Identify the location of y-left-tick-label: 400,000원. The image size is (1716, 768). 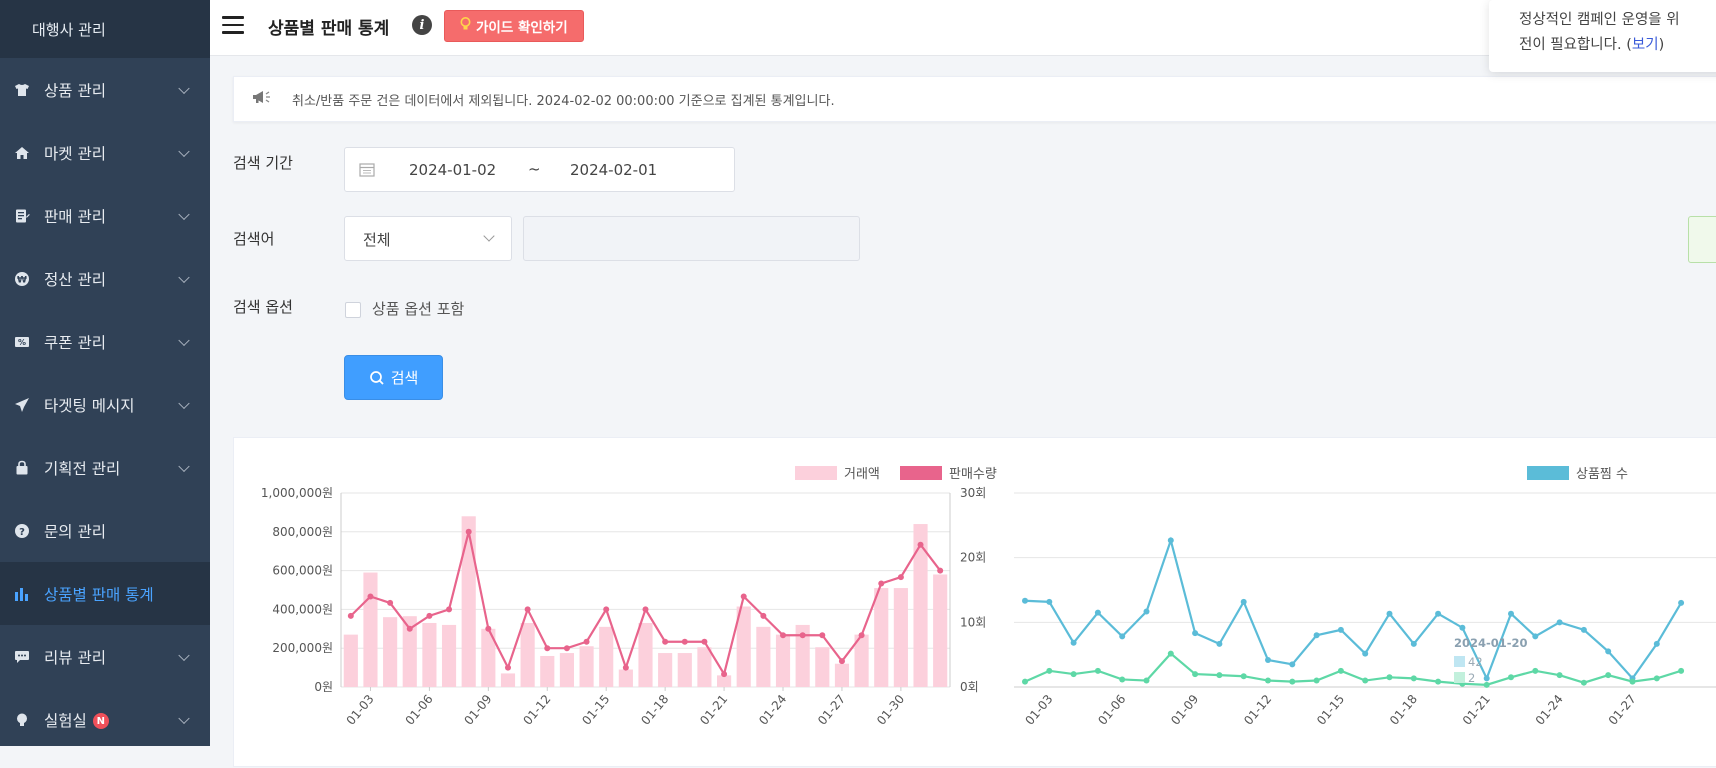
(302, 609).